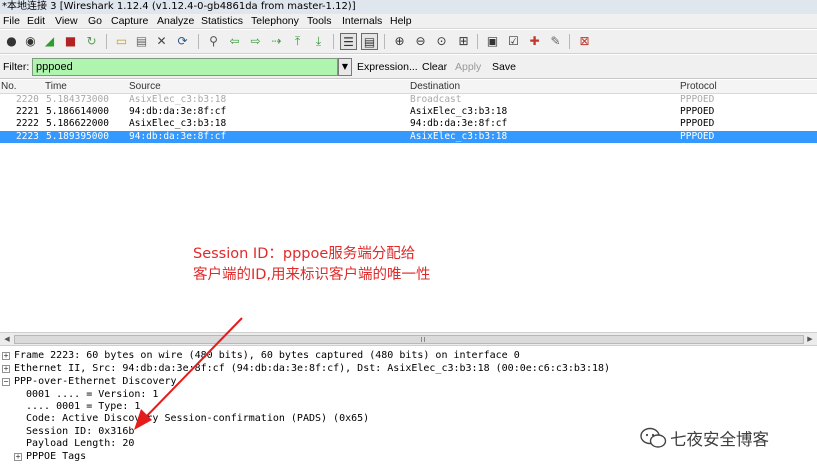 The image size is (817, 472). I want to click on stop-capture-icon: ■, so click(70, 41).